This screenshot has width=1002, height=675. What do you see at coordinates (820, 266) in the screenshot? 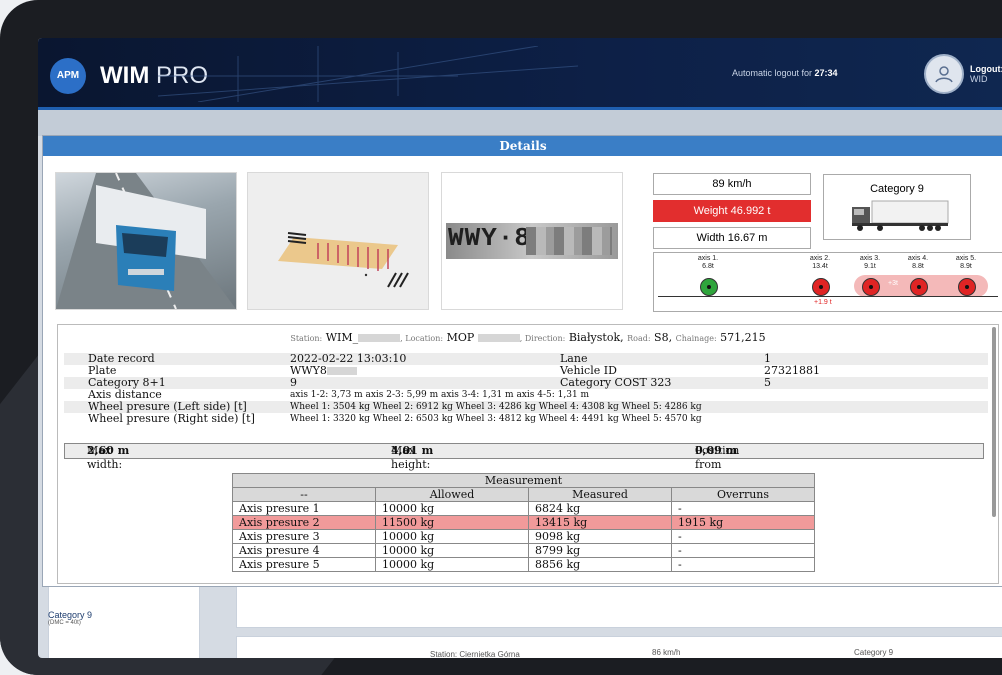
I see `axle-2-value: 13.4t` at bounding box center [820, 266].